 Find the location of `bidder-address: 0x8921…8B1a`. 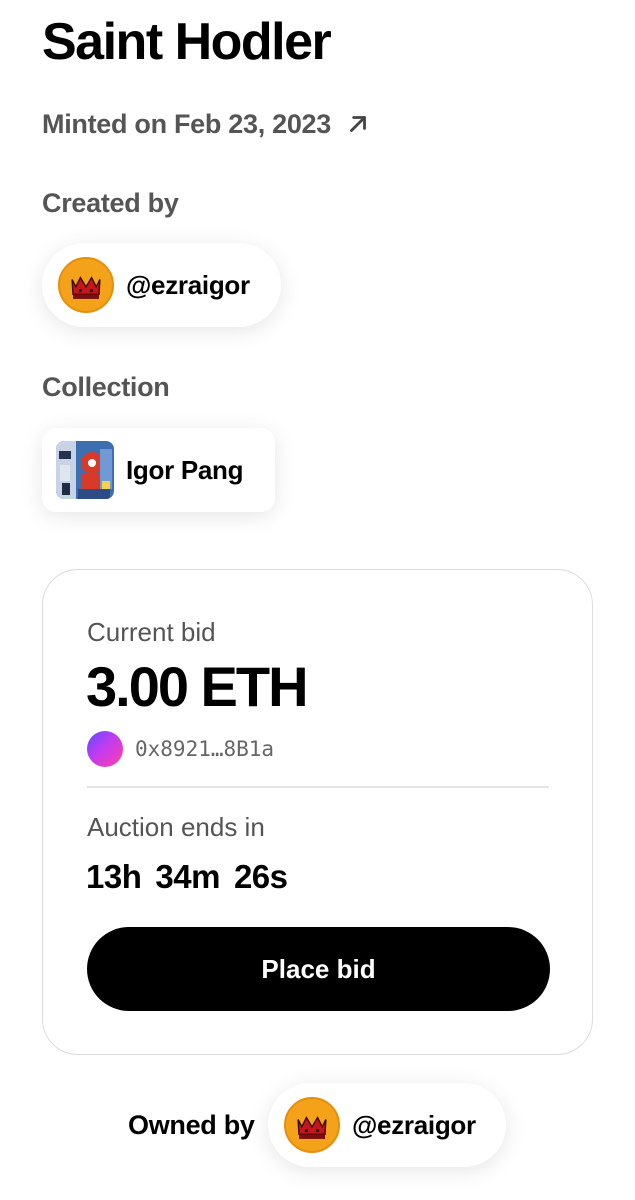

bidder-address: 0x8921…8B1a is located at coordinates (205, 749).